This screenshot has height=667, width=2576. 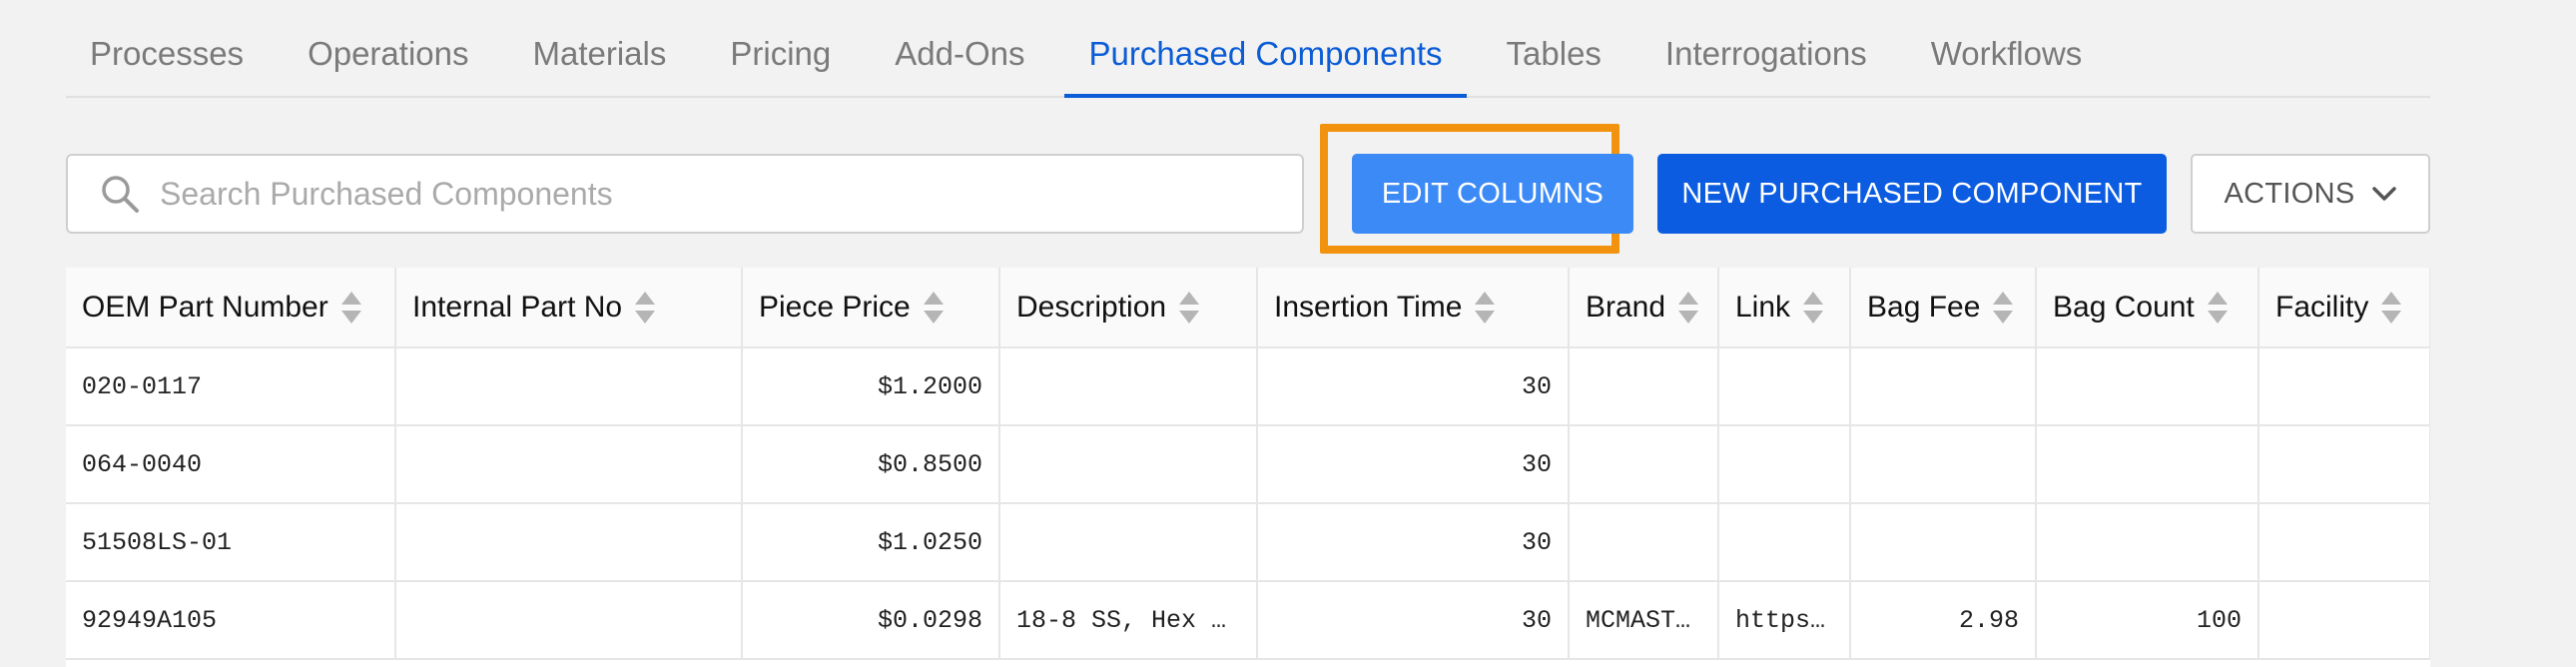 What do you see at coordinates (871, 620) in the screenshot?
I see `cell-piece-price: $0.0298` at bounding box center [871, 620].